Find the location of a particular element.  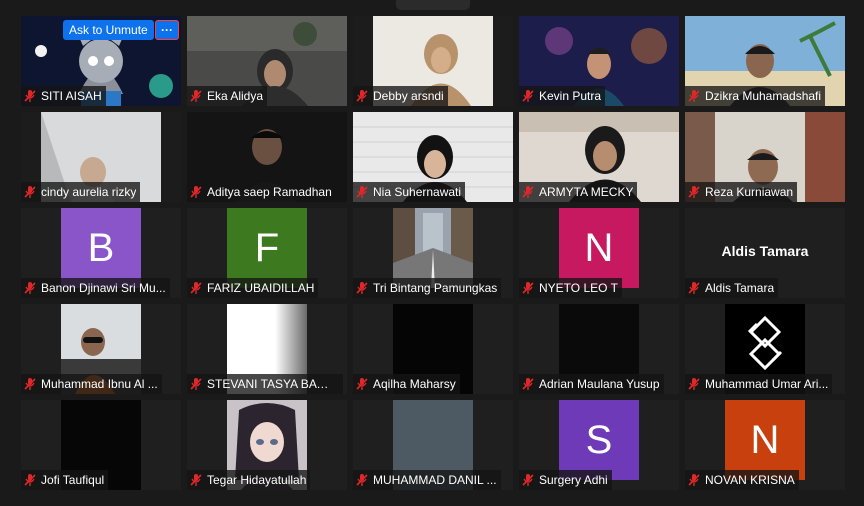

participant-name: Adrian Maulana Yusup is located at coordinates (599, 384).